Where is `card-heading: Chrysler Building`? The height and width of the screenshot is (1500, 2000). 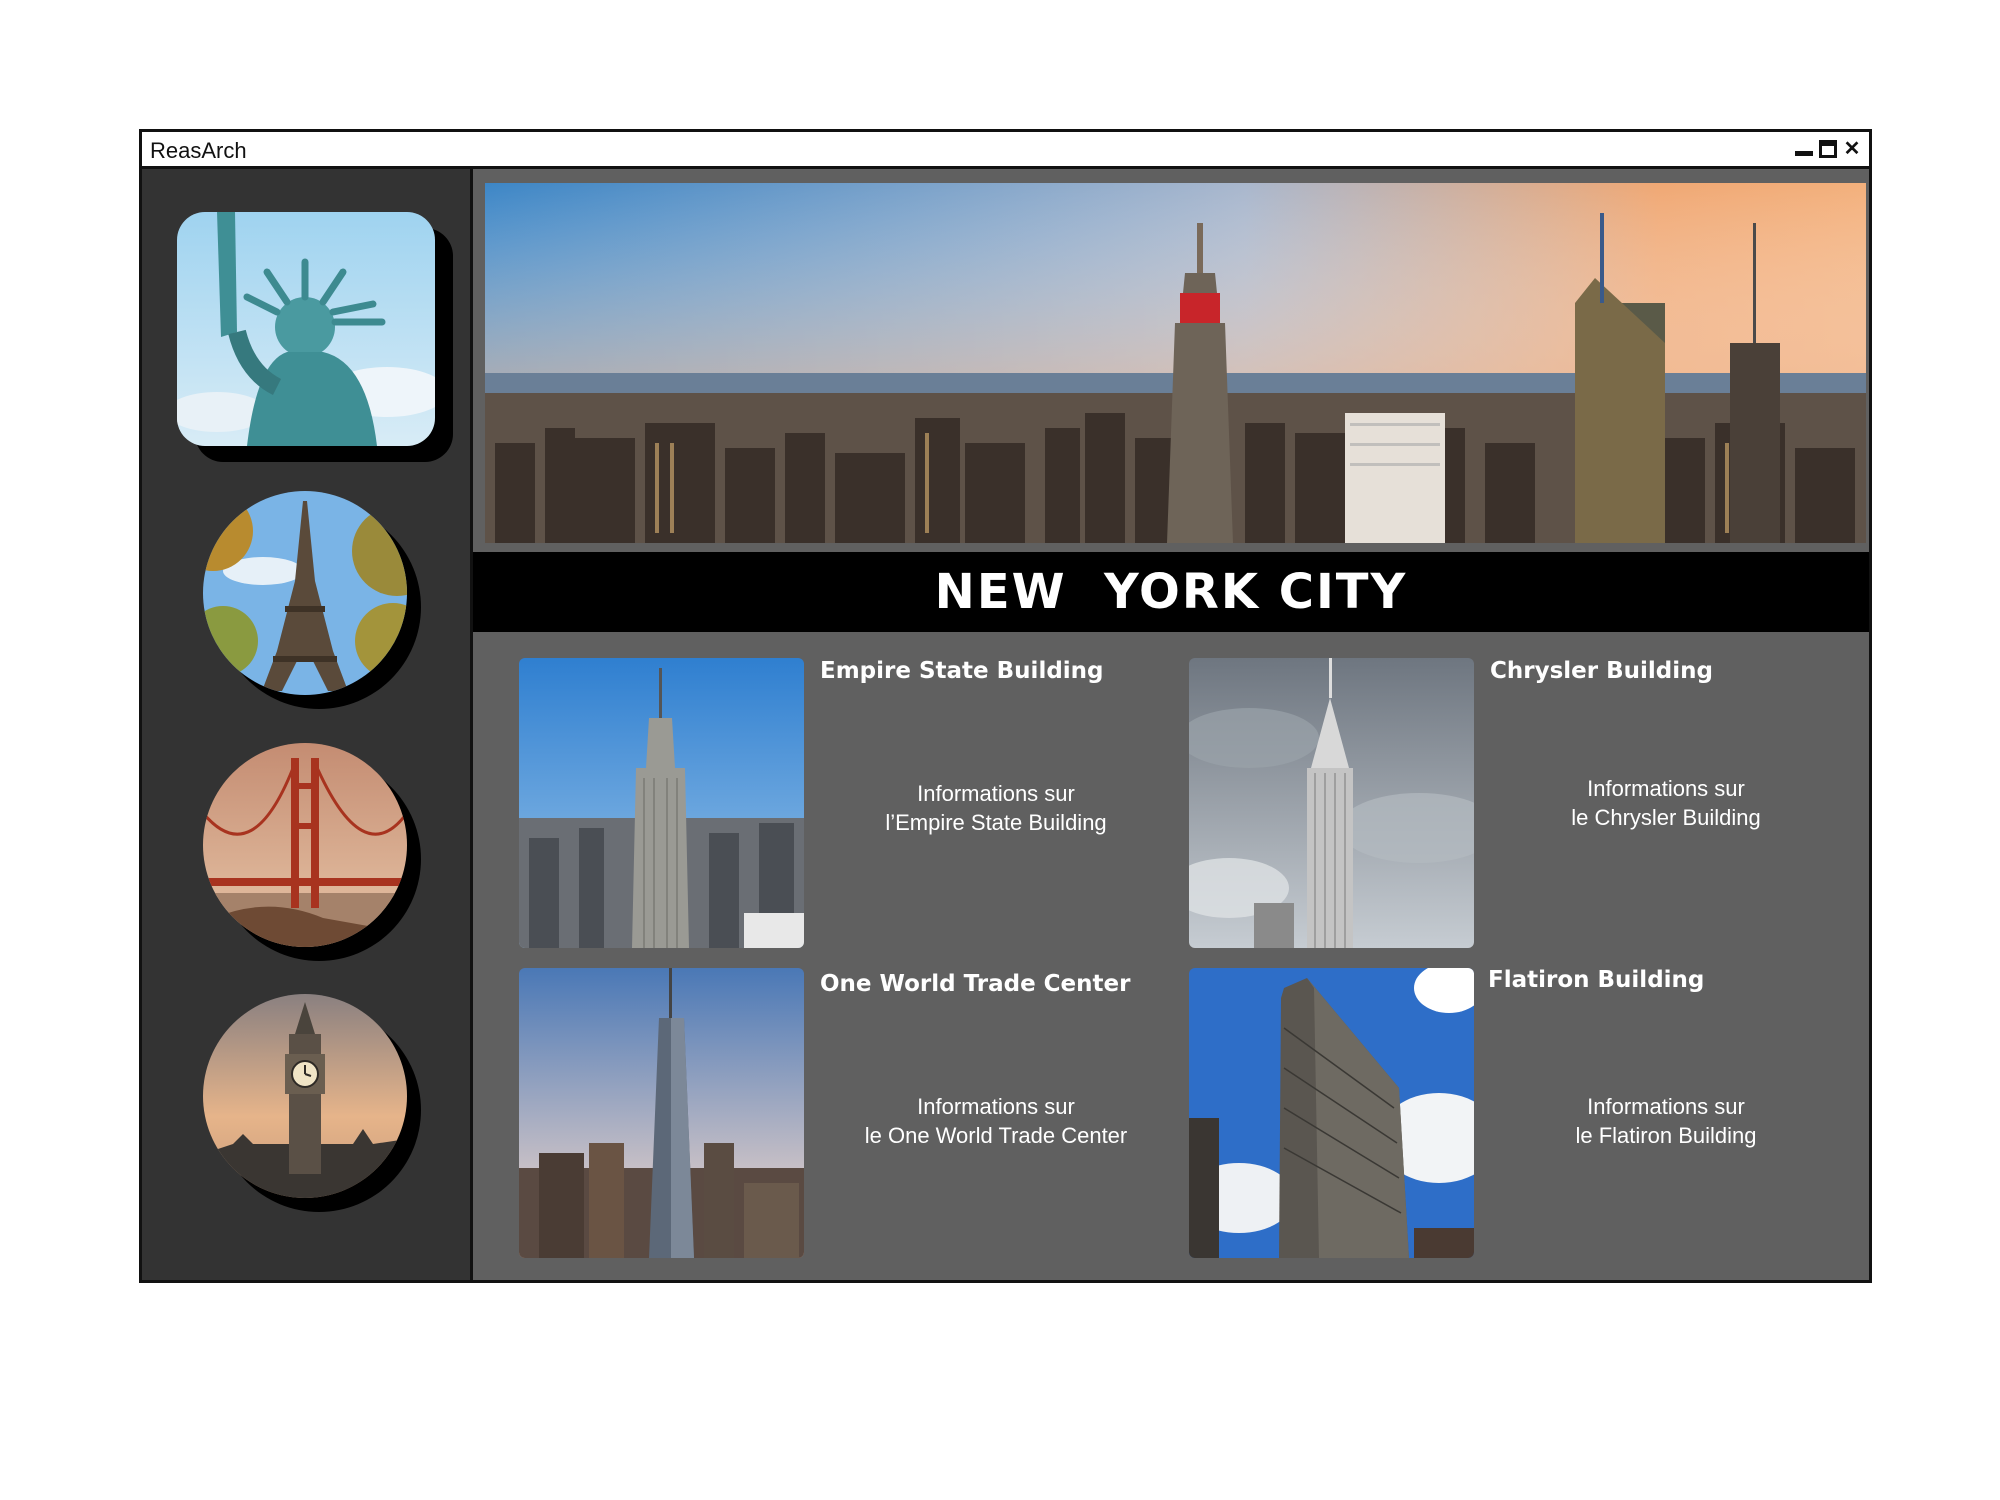
card-heading: Chrysler Building is located at coordinates (1601, 671).